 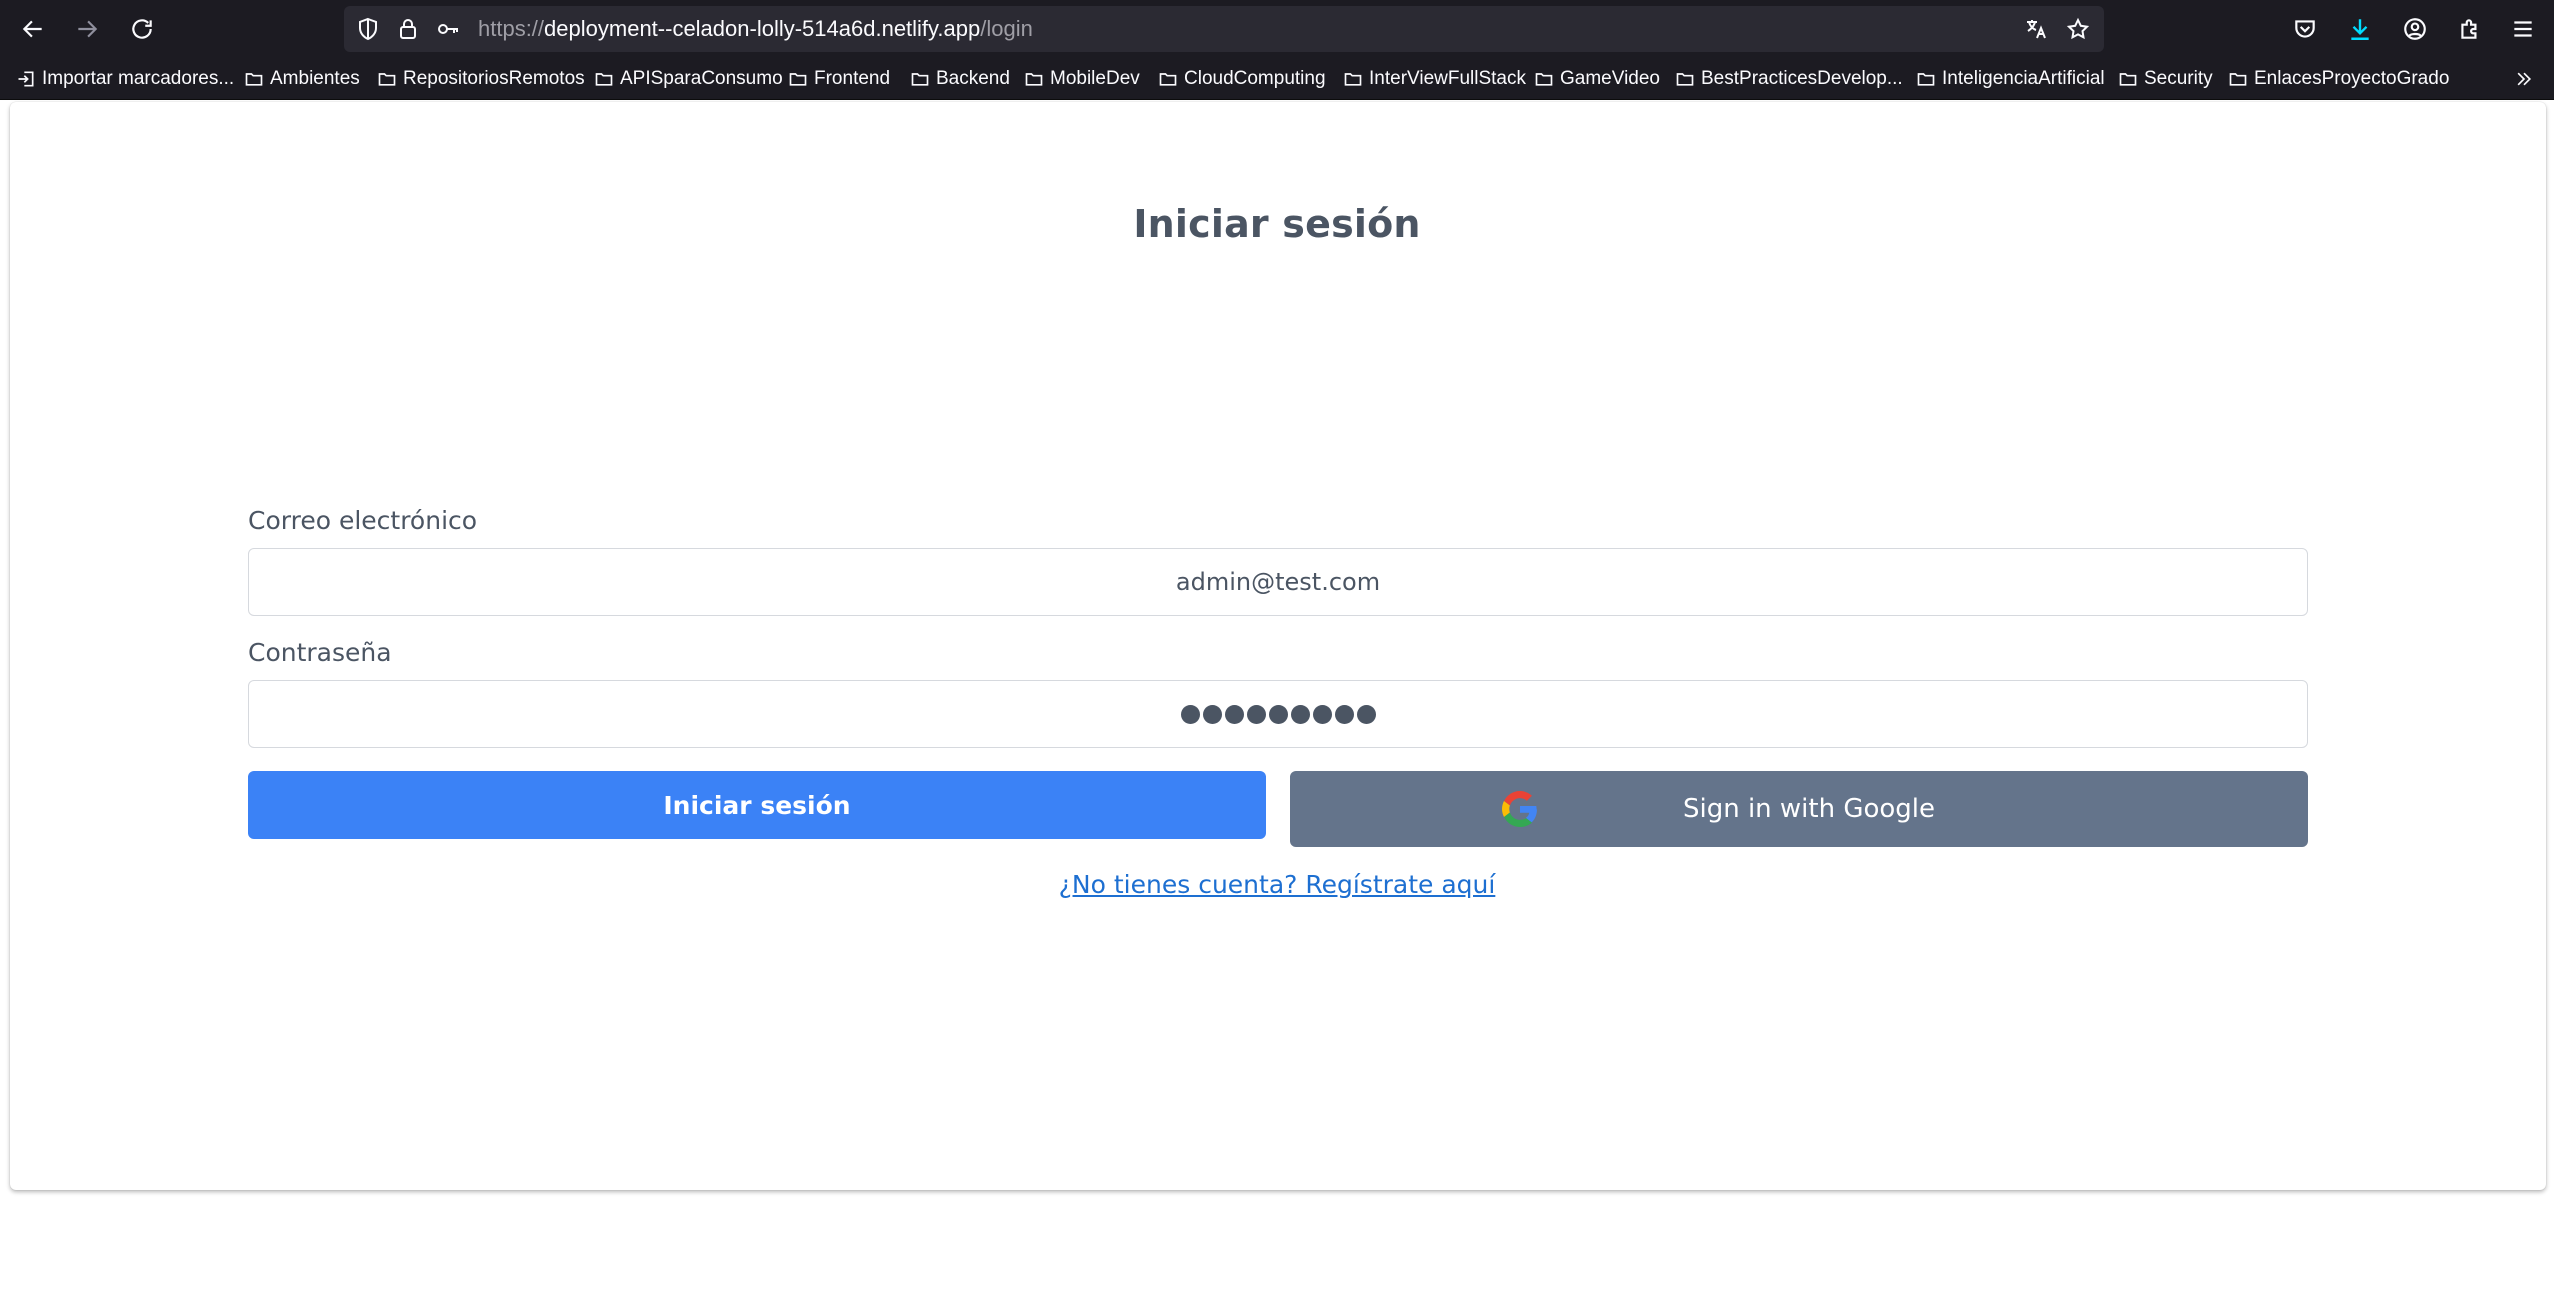 I want to click on bookmark-folder: GameVideo, so click(x=1597, y=79).